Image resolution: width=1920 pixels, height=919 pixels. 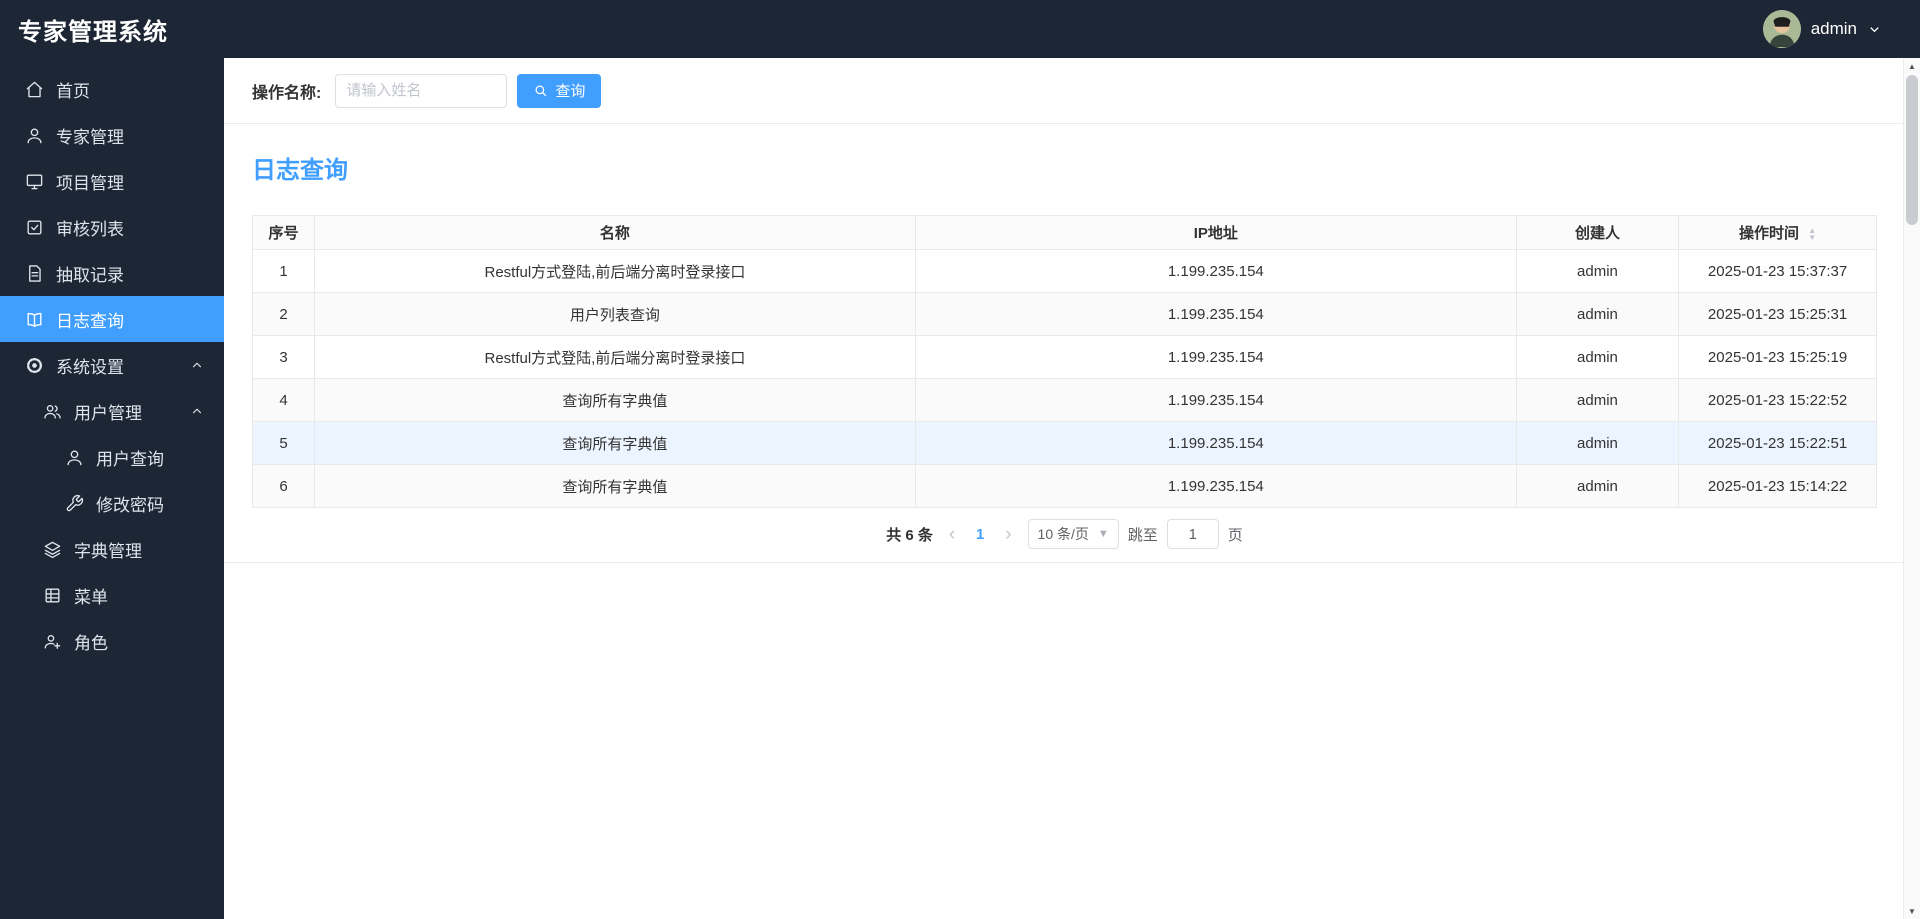 What do you see at coordinates (1063, 91) in the screenshot?
I see `search-bar: 操作名称: 查询` at bounding box center [1063, 91].